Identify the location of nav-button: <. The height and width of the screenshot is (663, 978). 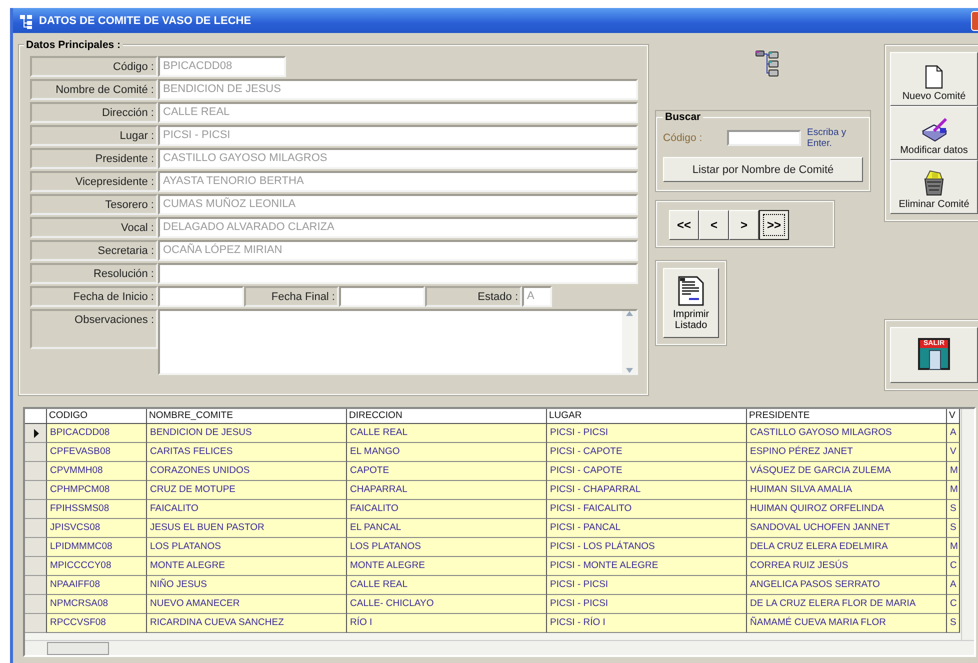
(714, 225).